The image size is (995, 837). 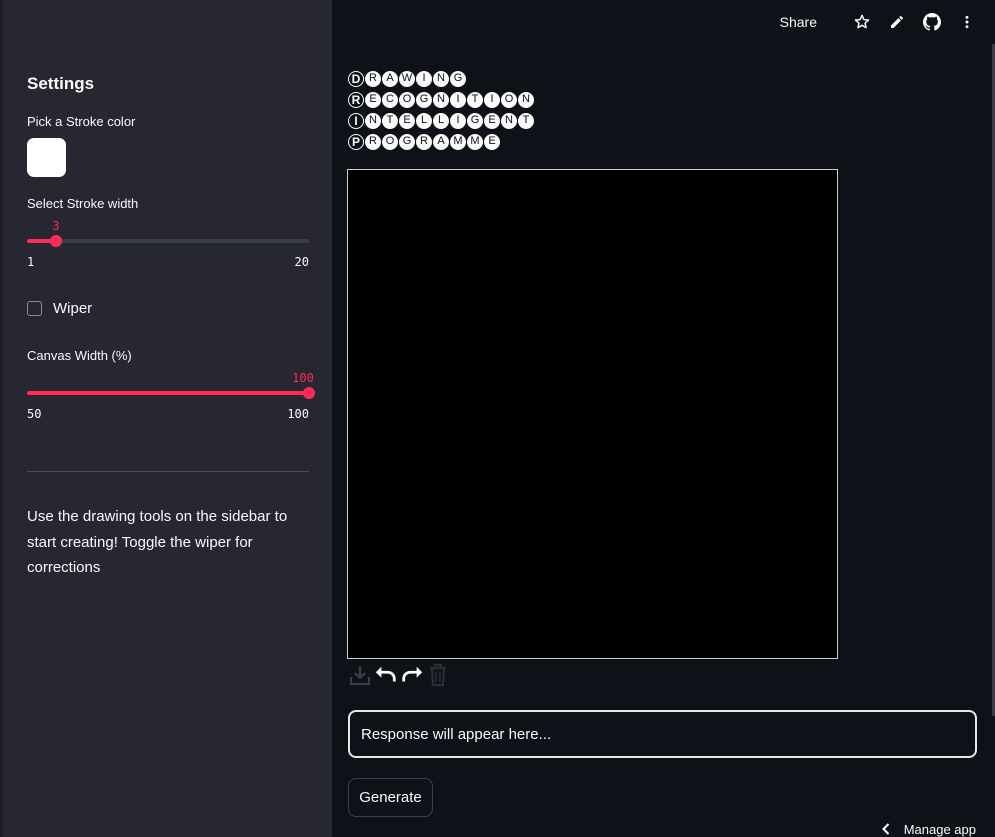 What do you see at coordinates (298, 414) in the screenshot?
I see `slider-max: 100` at bounding box center [298, 414].